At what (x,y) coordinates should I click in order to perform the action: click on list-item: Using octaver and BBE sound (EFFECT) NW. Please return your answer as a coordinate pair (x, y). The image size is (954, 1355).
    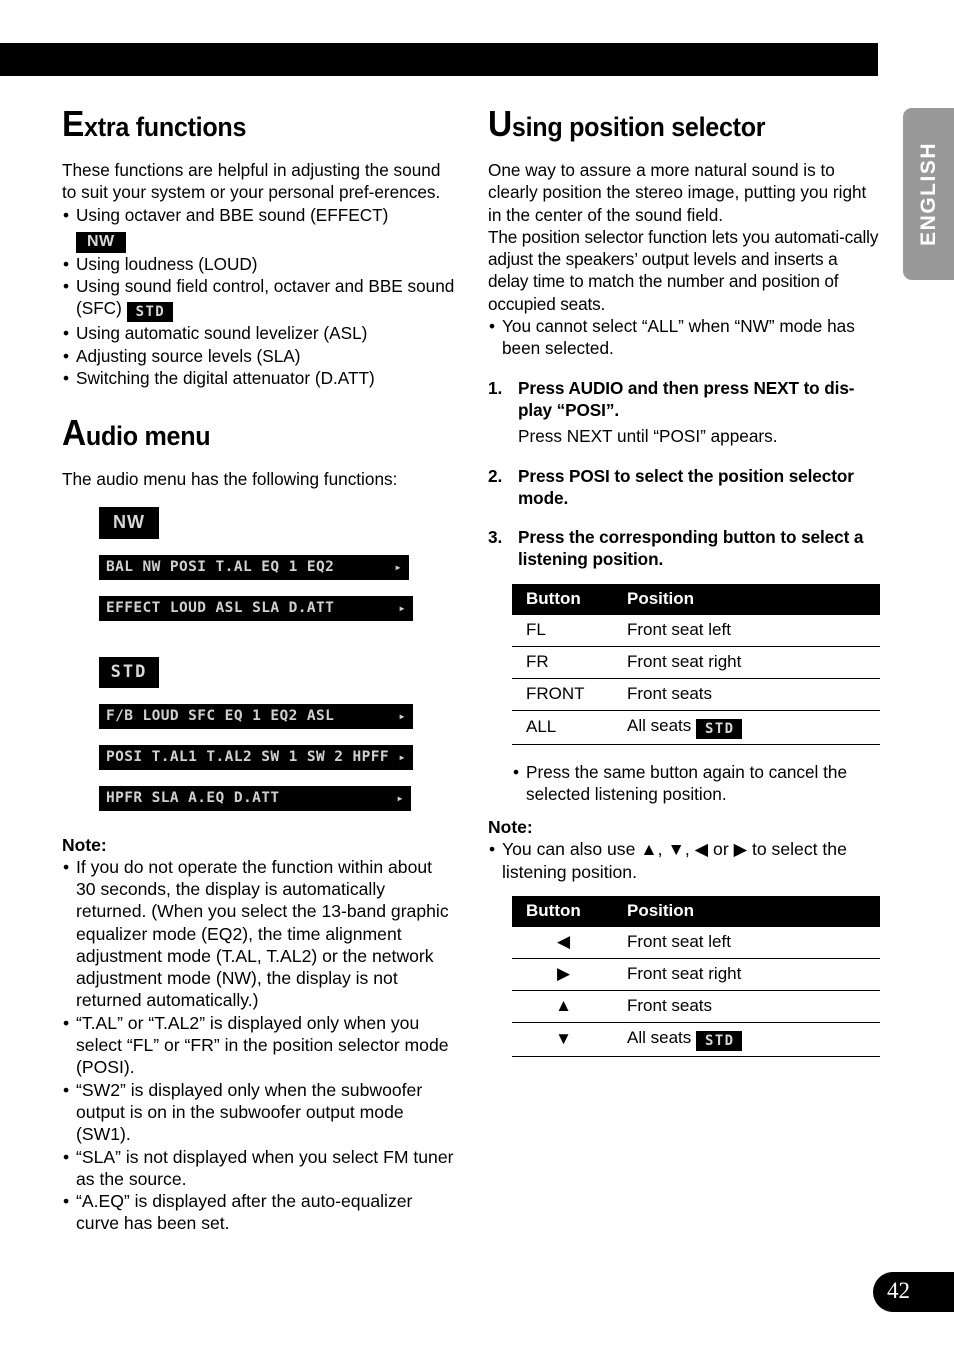
    Looking at the image, I should click on (259, 228).